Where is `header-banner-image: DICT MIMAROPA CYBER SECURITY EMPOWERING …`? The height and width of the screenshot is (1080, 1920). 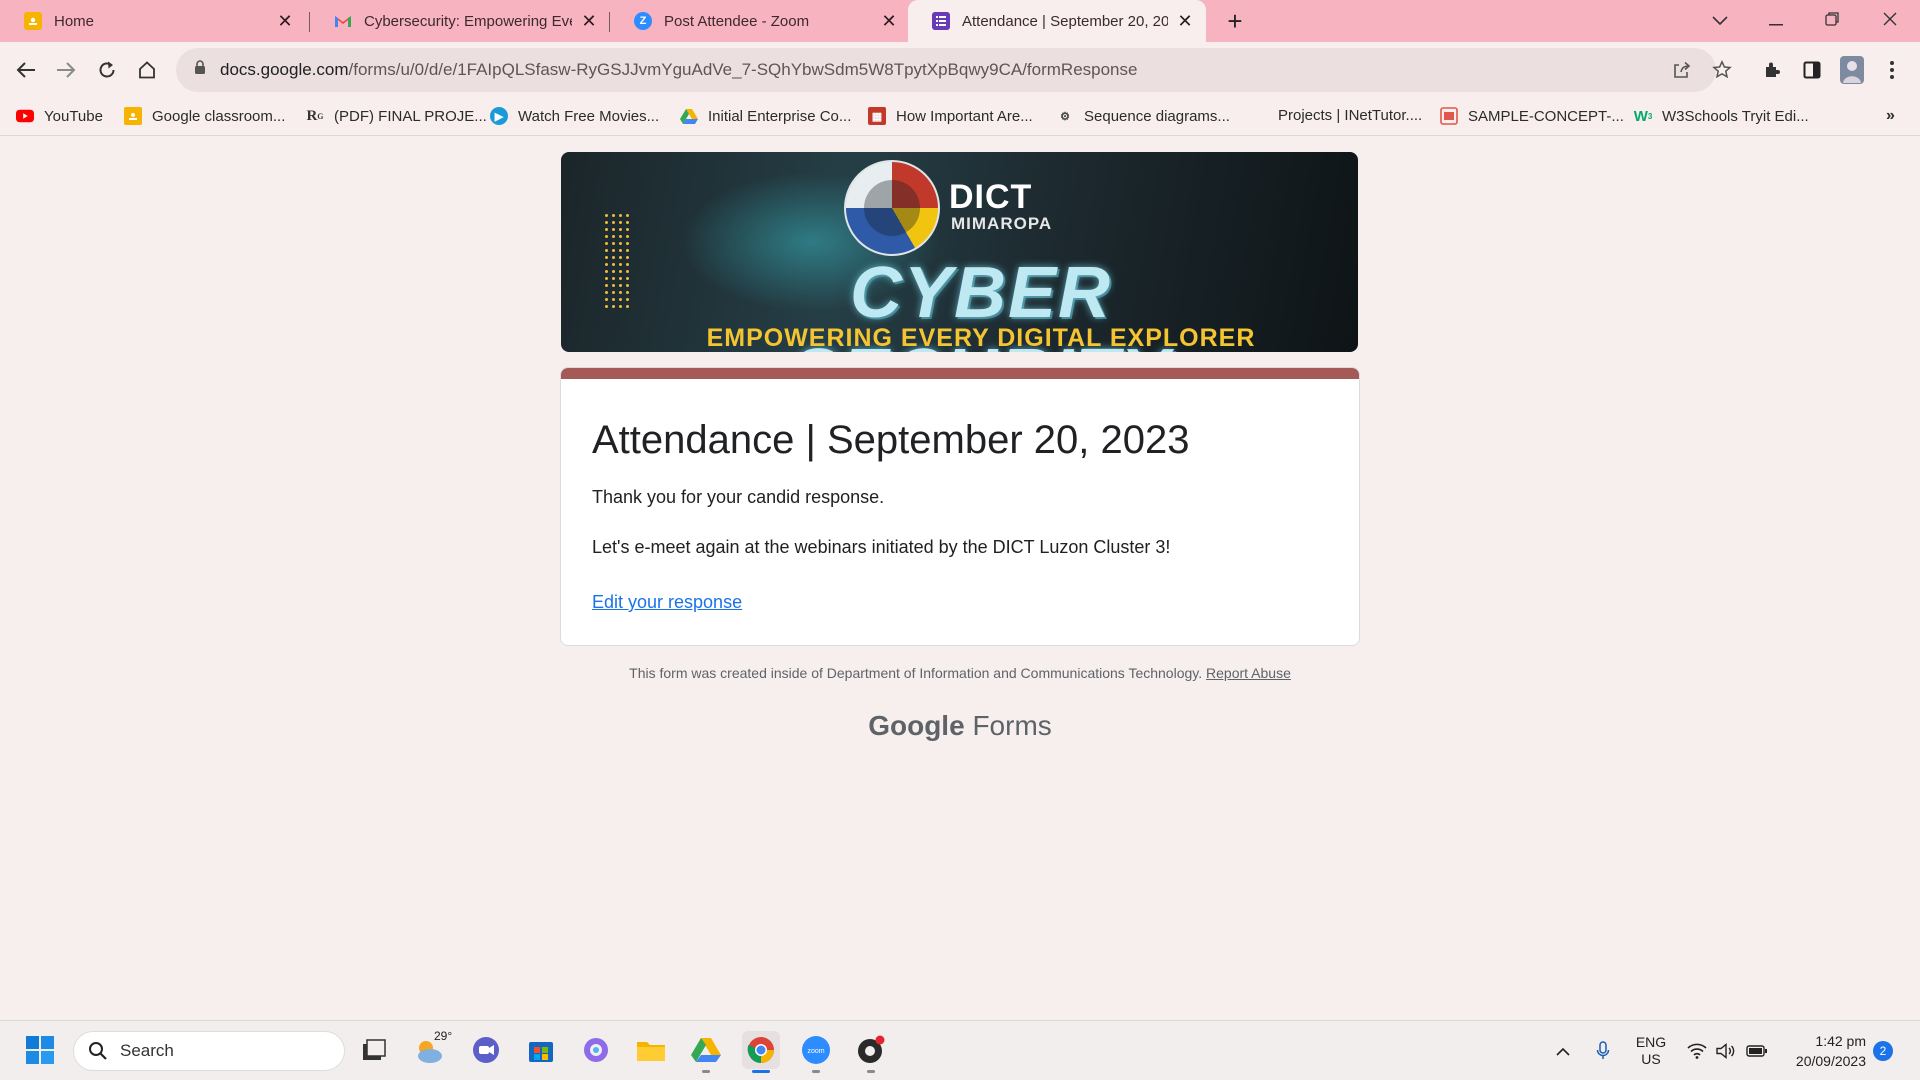
header-banner-image: DICT MIMAROPA CYBER SECURITY EMPOWERING … is located at coordinates (959, 252).